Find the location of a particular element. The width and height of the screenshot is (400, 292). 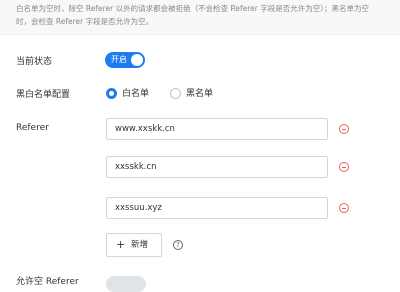

referer-input-1: www.xxskk.cn is located at coordinates (217, 129).